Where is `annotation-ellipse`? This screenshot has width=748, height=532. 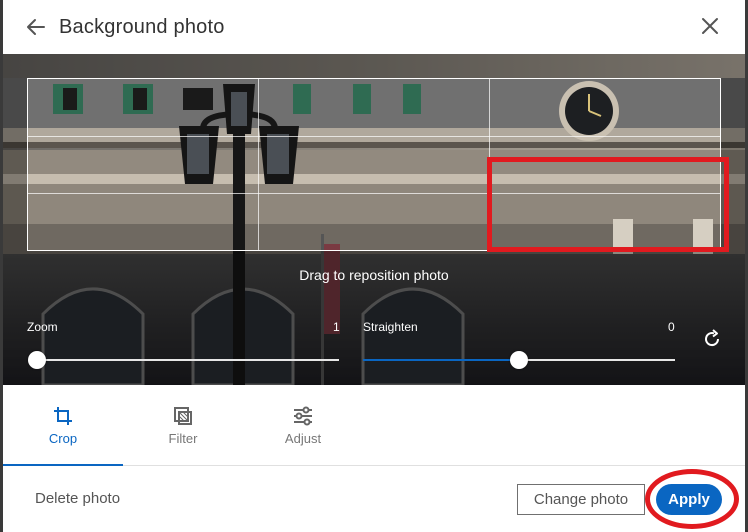
annotation-ellipse is located at coordinates (692, 499).